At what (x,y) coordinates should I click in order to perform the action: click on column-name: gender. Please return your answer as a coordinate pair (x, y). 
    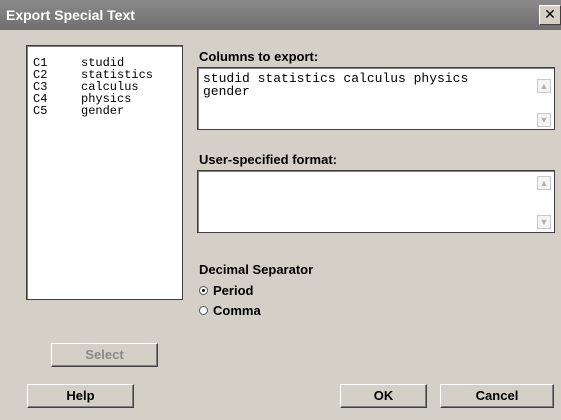
    Looking at the image, I should click on (103, 111).